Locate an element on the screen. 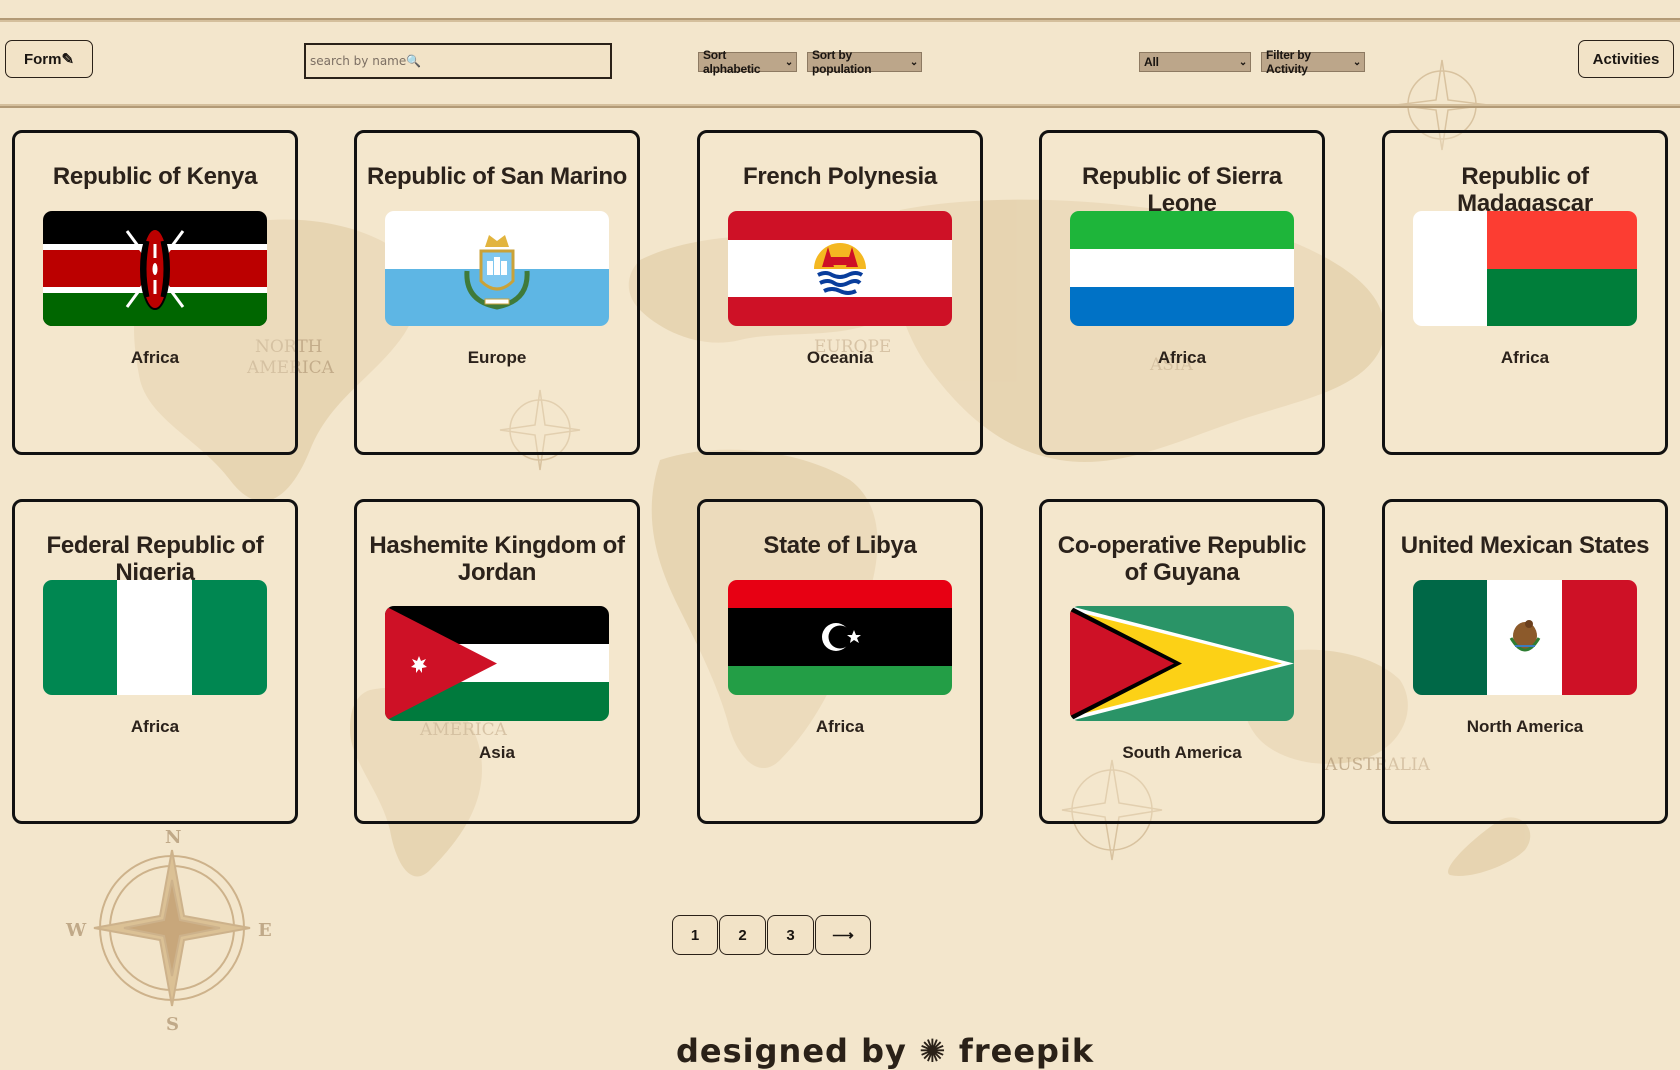 The height and width of the screenshot is (1070, 1680). country-name: Federal Republic of Nigeria is located at coordinates (155, 559).